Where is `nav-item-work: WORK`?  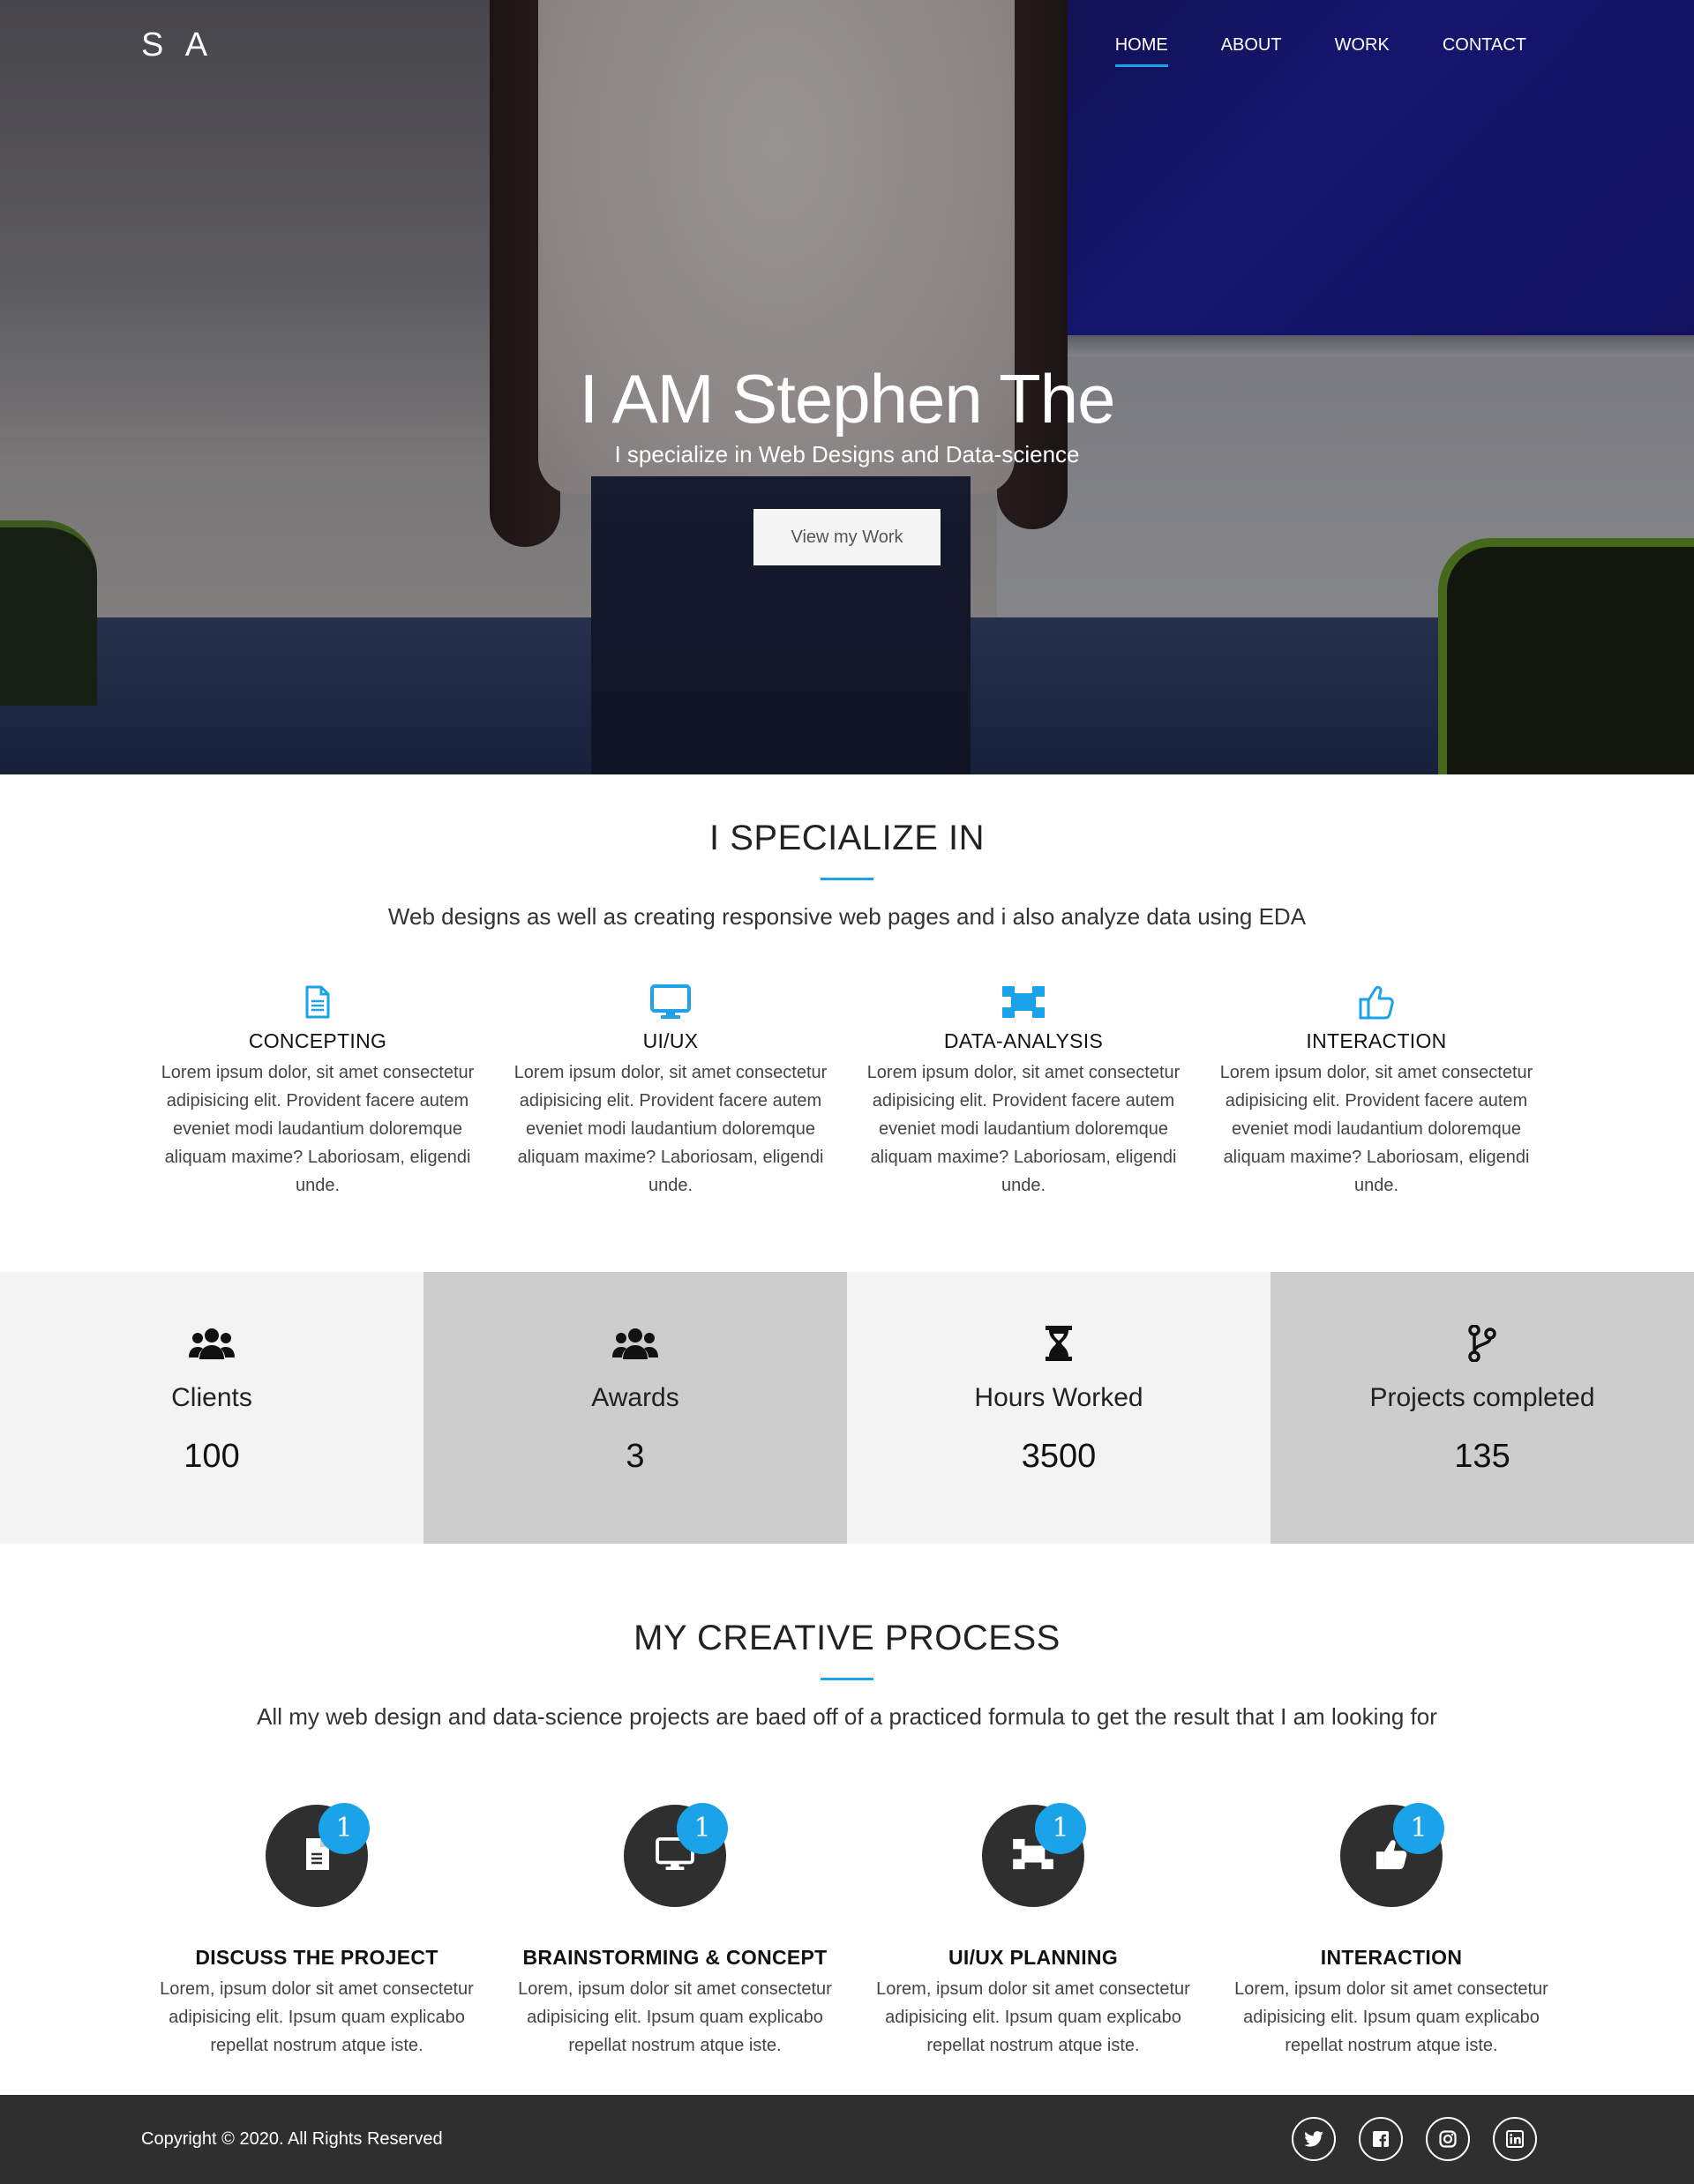
nav-item-work: WORK is located at coordinates (1363, 51).